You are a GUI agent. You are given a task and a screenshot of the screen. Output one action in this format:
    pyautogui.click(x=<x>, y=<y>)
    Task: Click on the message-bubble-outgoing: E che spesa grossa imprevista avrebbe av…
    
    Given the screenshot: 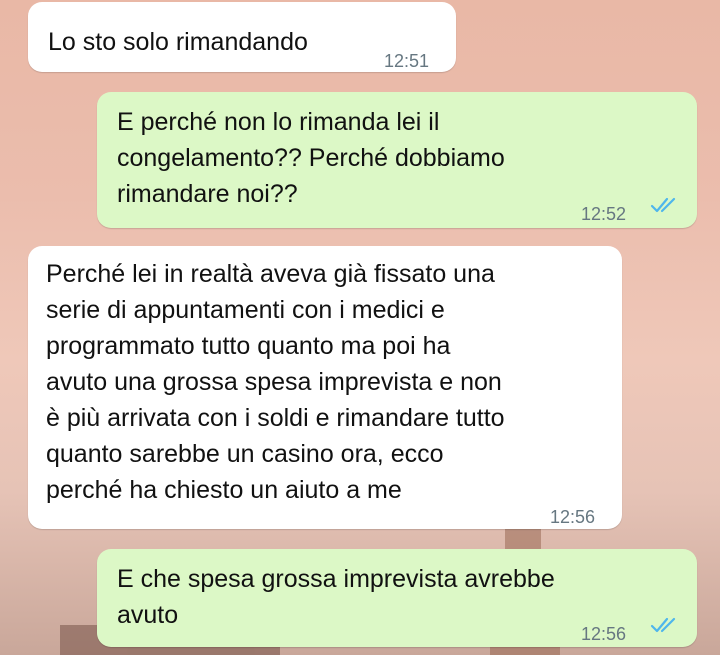 What is the action you would take?
    pyautogui.click(x=397, y=598)
    